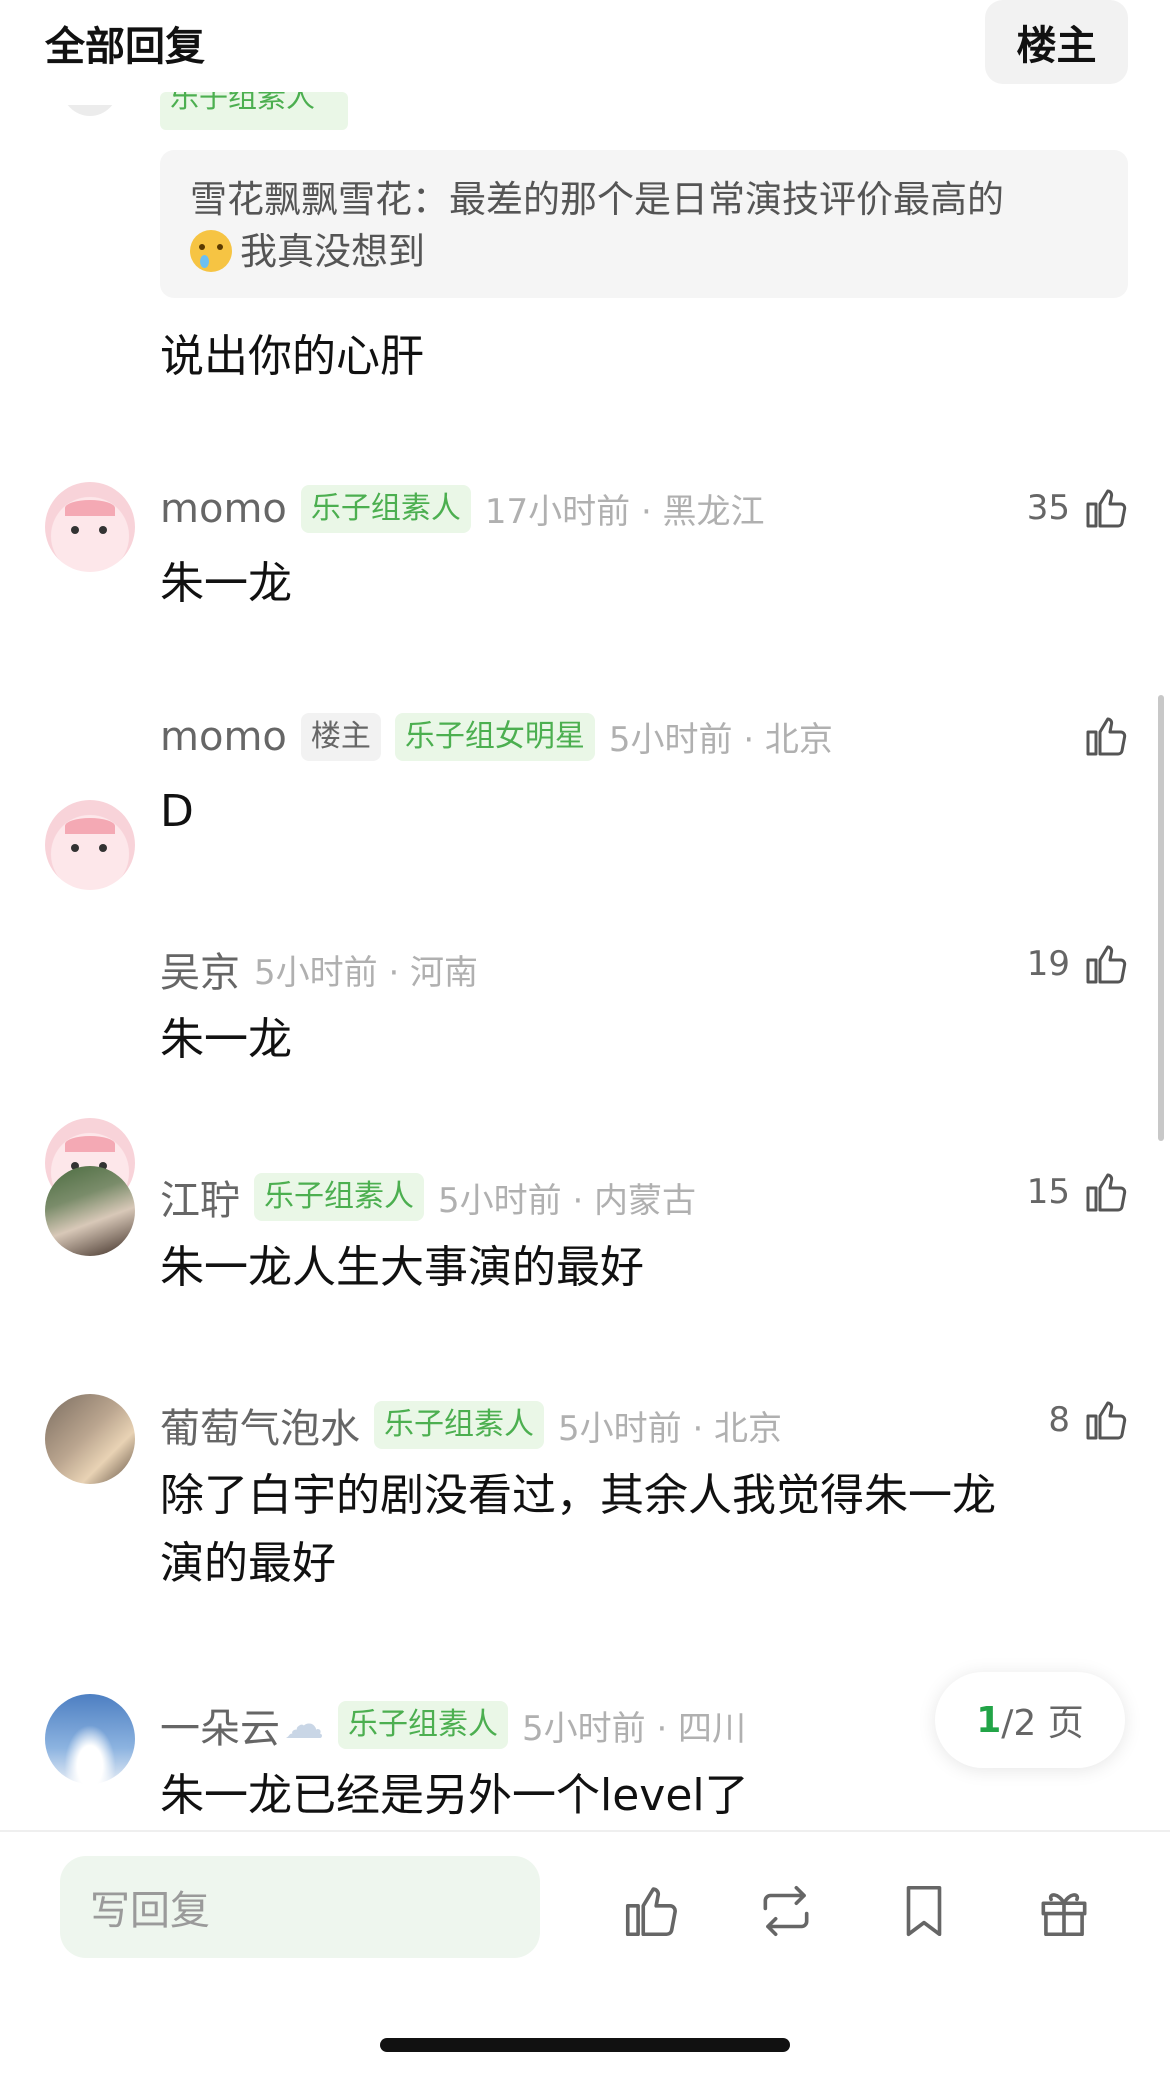 Image resolution: width=1170 pixels, height=2081 pixels. What do you see at coordinates (304, 1725) in the screenshot?
I see `cloud-icon: ☁` at bounding box center [304, 1725].